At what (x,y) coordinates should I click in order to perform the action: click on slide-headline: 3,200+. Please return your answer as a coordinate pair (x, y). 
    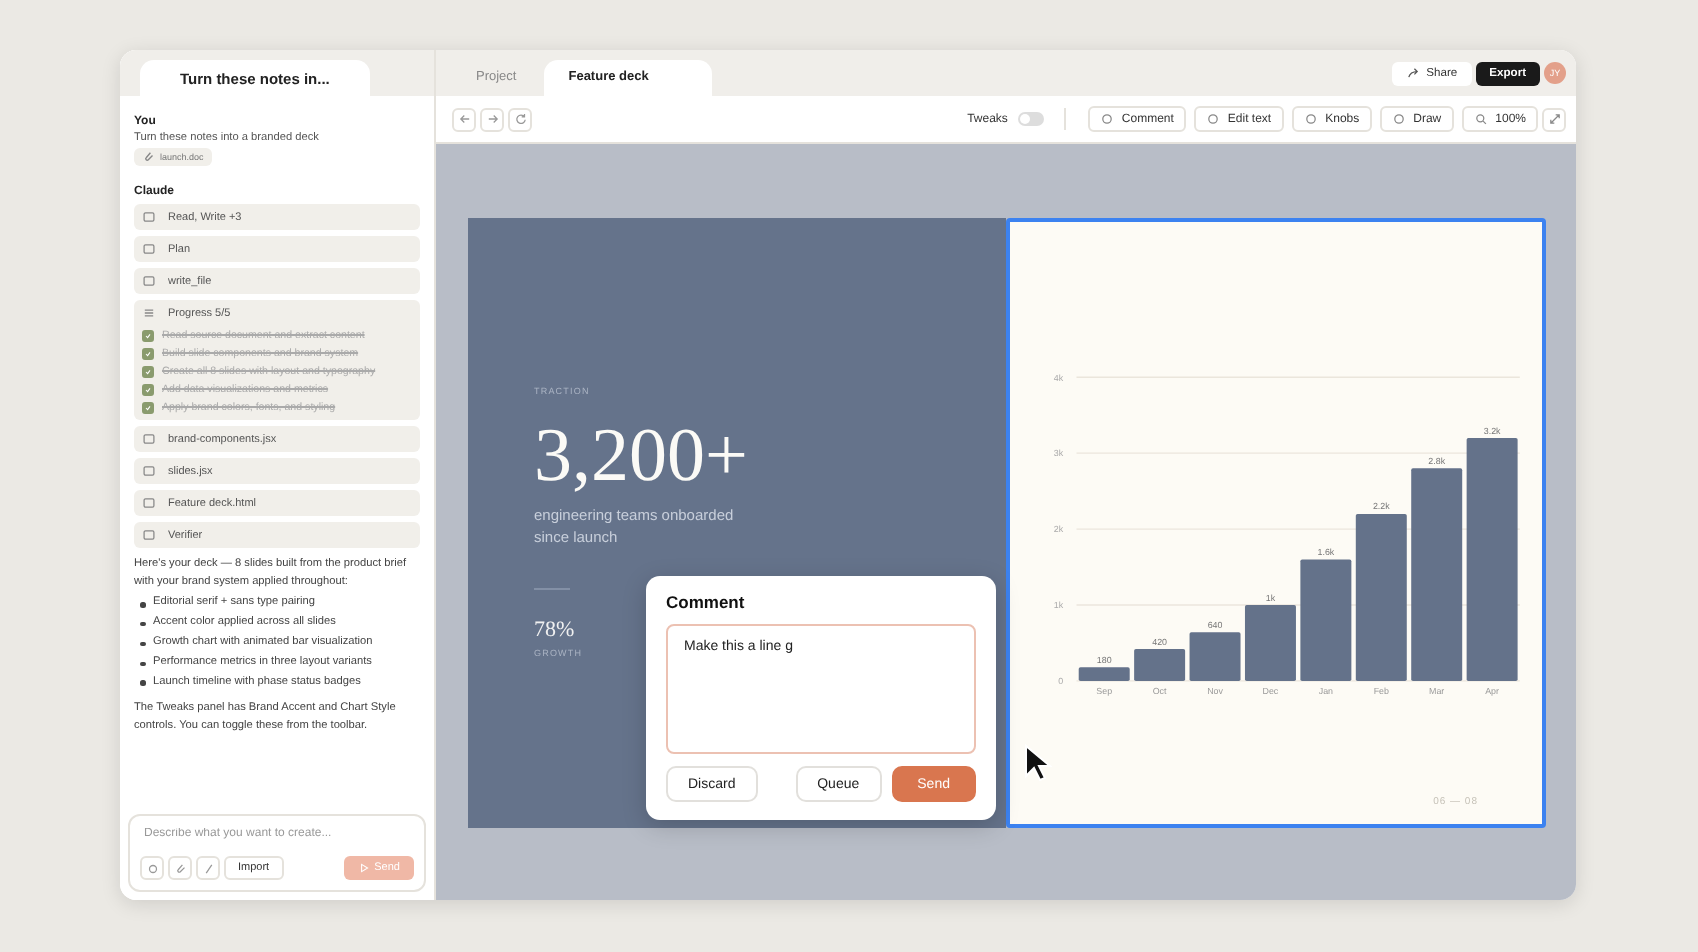
    Looking at the image, I should click on (641, 456).